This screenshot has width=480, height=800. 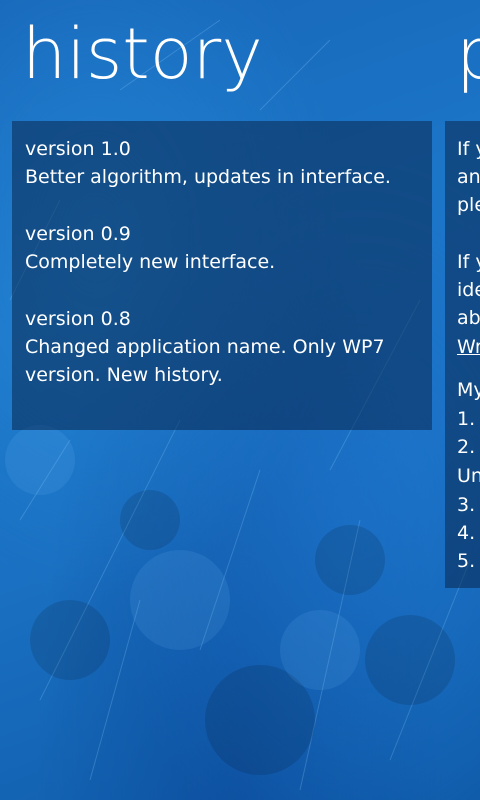 I want to click on next-panel-line: ab, so click(x=468, y=318).